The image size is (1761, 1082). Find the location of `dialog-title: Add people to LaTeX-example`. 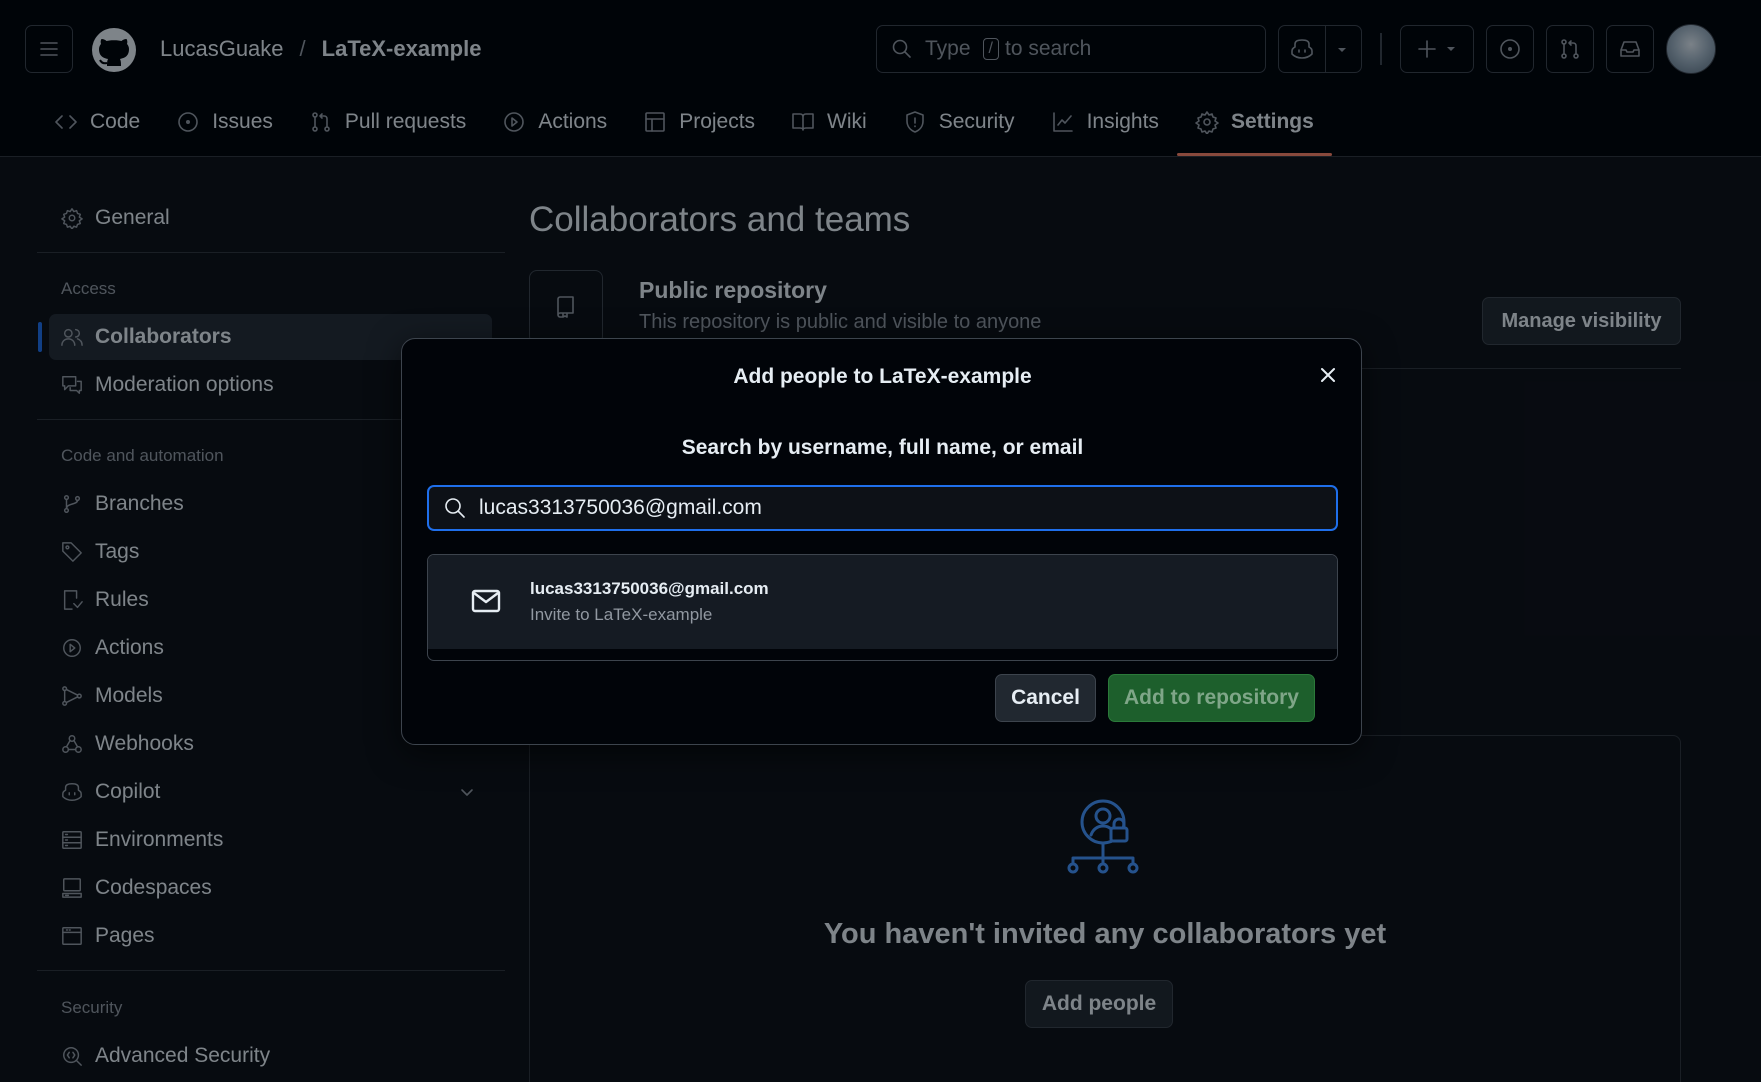

dialog-title: Add people to LaTeX-example is located at coordinates (882, 376).